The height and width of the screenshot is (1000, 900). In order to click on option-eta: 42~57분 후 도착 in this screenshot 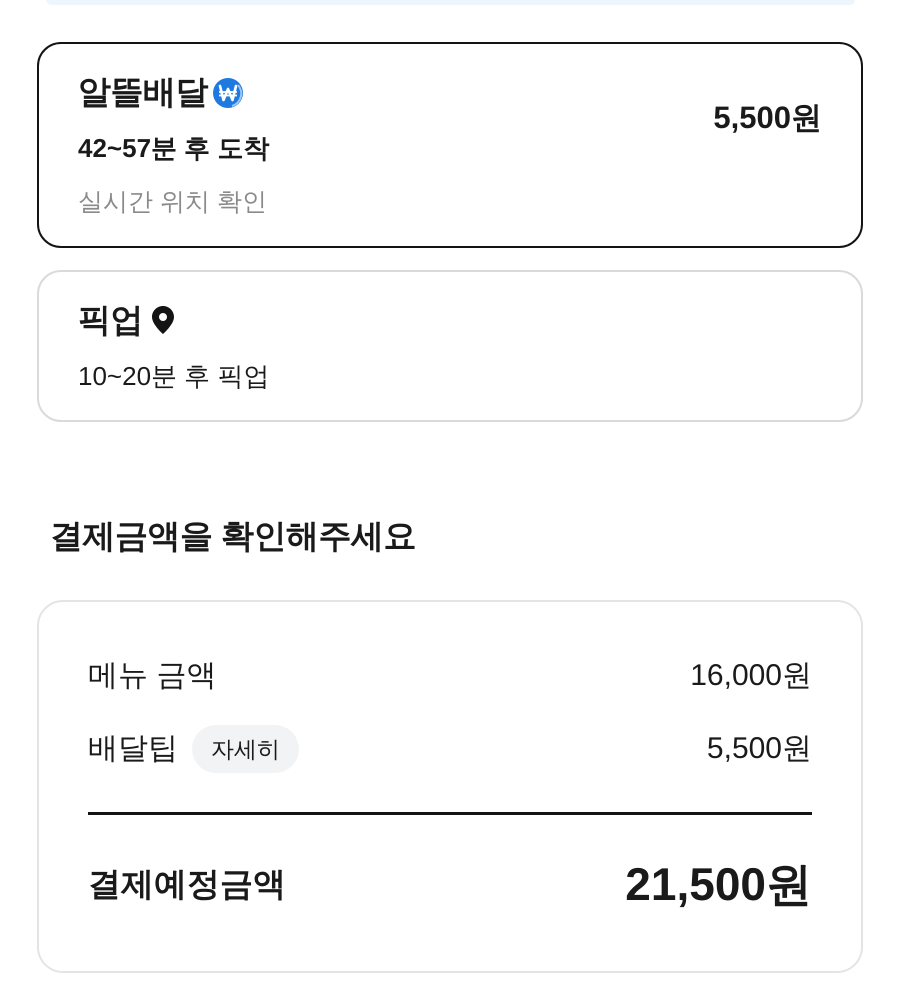, I will do `click(174, 148)`.